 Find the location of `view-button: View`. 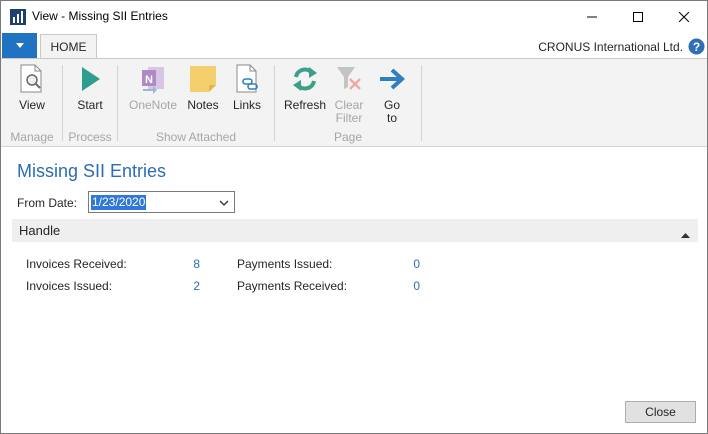

view-button: View is located at coordinates (32, 87).